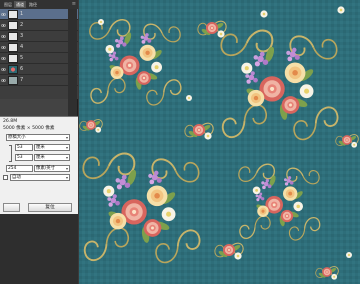 This screenshot has width=360, height=284. I want to click on reset-button: 复位, so click(50, 207).